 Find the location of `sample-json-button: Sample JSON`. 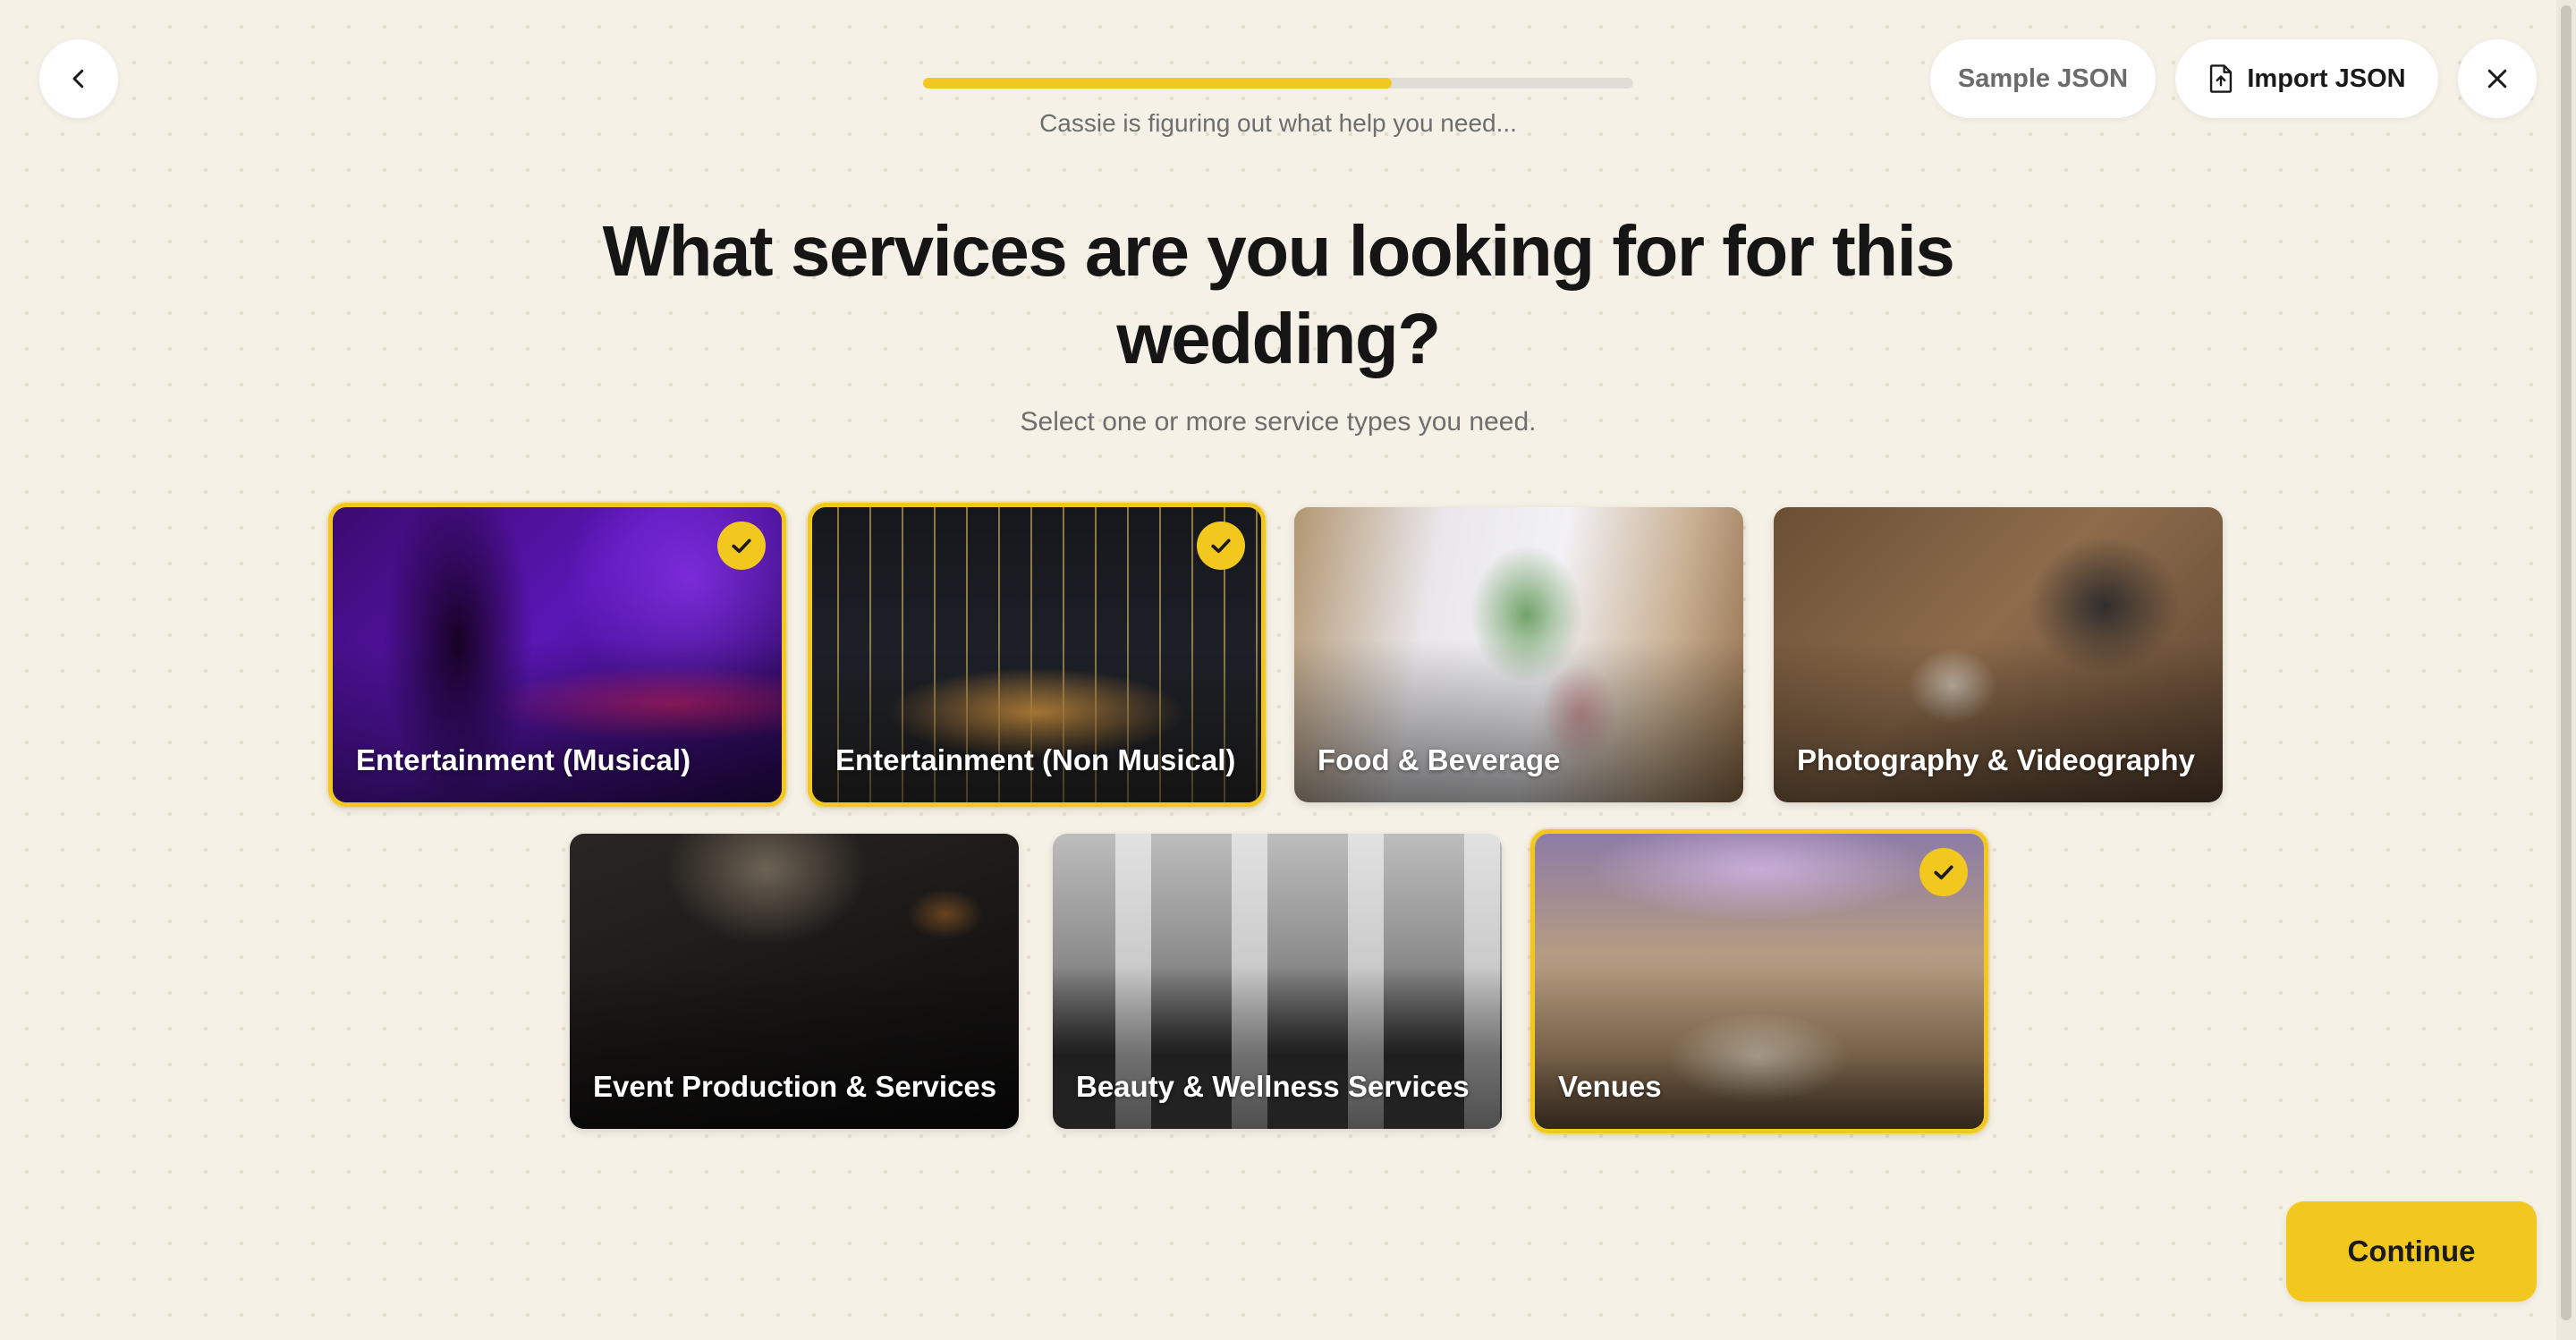

sample-json-button: Sample JSON is located at coordinates (2043, 78).